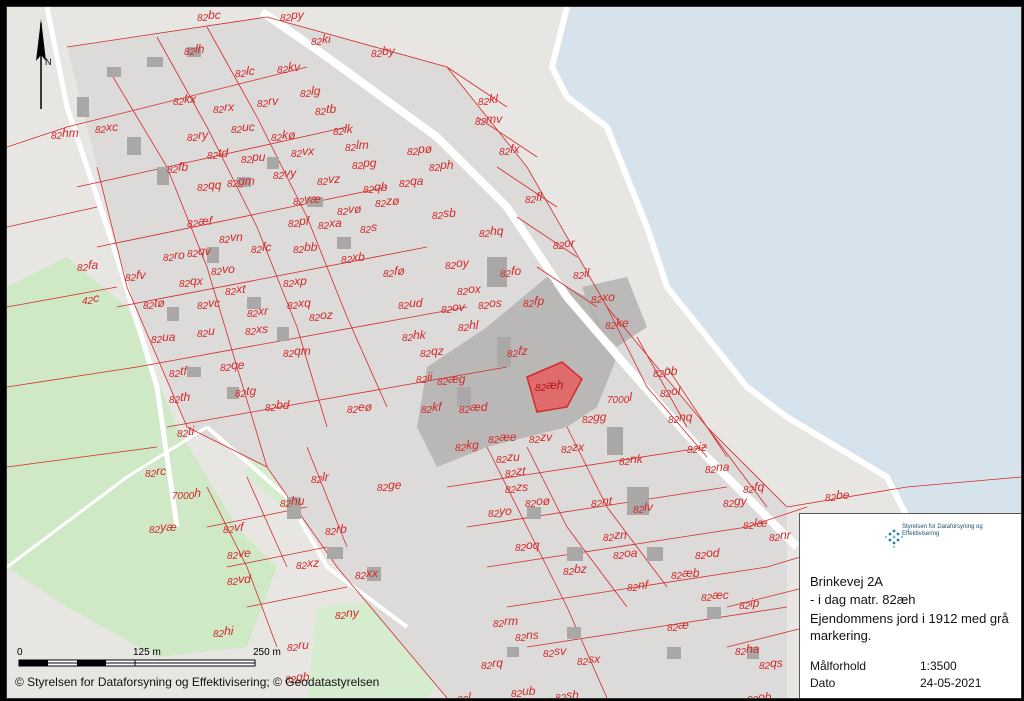 This screenshot has width=1024, height=701. What do you see at coordinates (951, 683) in the screenshot?
I see `date-value: 24-05-2021` at bounding box center [951, 683].